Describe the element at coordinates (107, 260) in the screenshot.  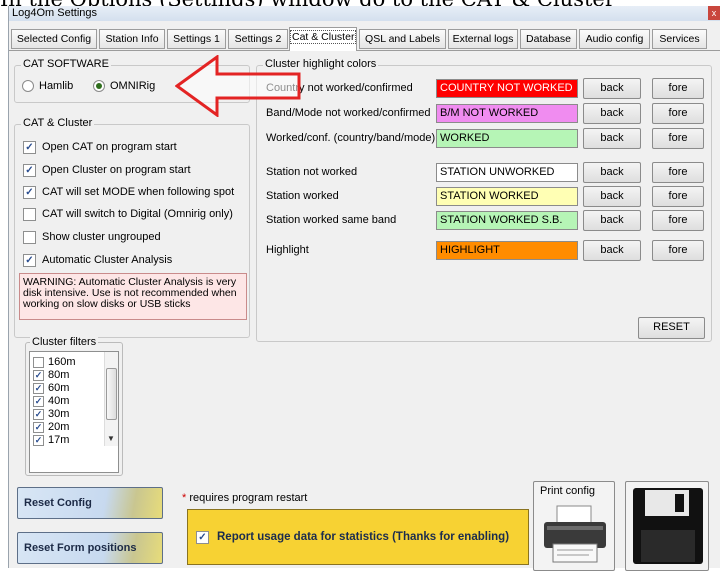
I see `checkbox-label: Automatic Cluster Analysis` at that location.